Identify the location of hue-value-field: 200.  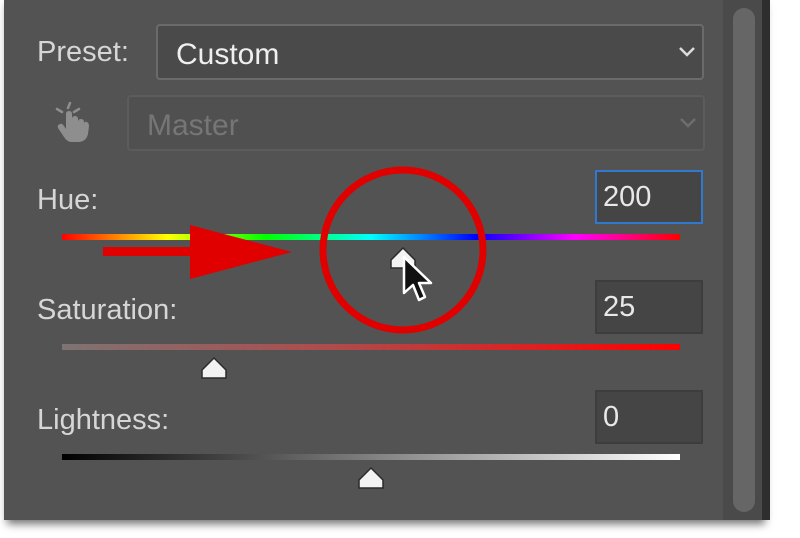
(649, 197).